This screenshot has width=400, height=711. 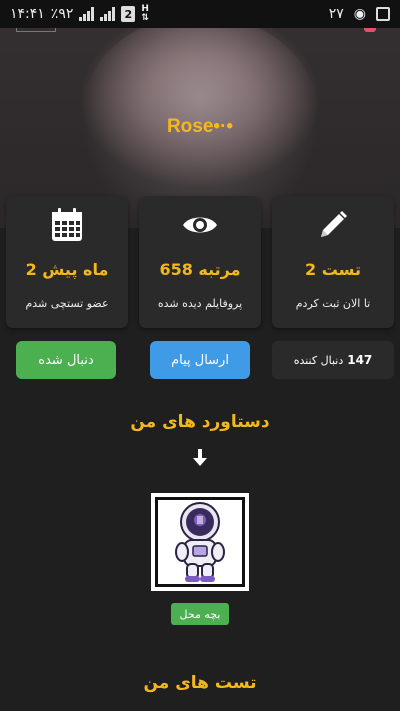 I want to click on network-type-icon: H ⇅, so click(x=145, y=13).